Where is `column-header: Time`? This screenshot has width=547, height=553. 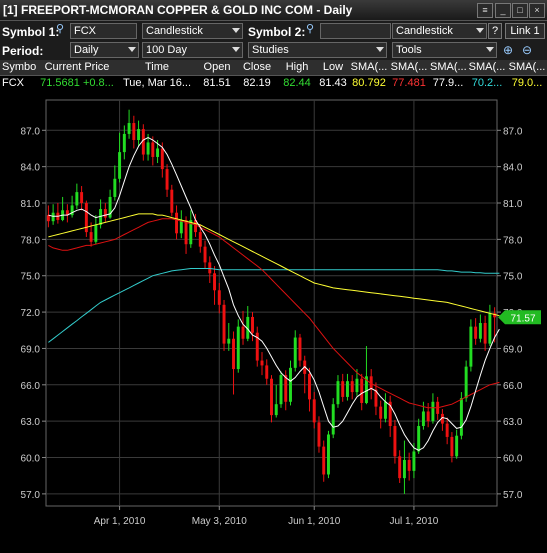 column-header: Time is located at coordinates (157, 67).